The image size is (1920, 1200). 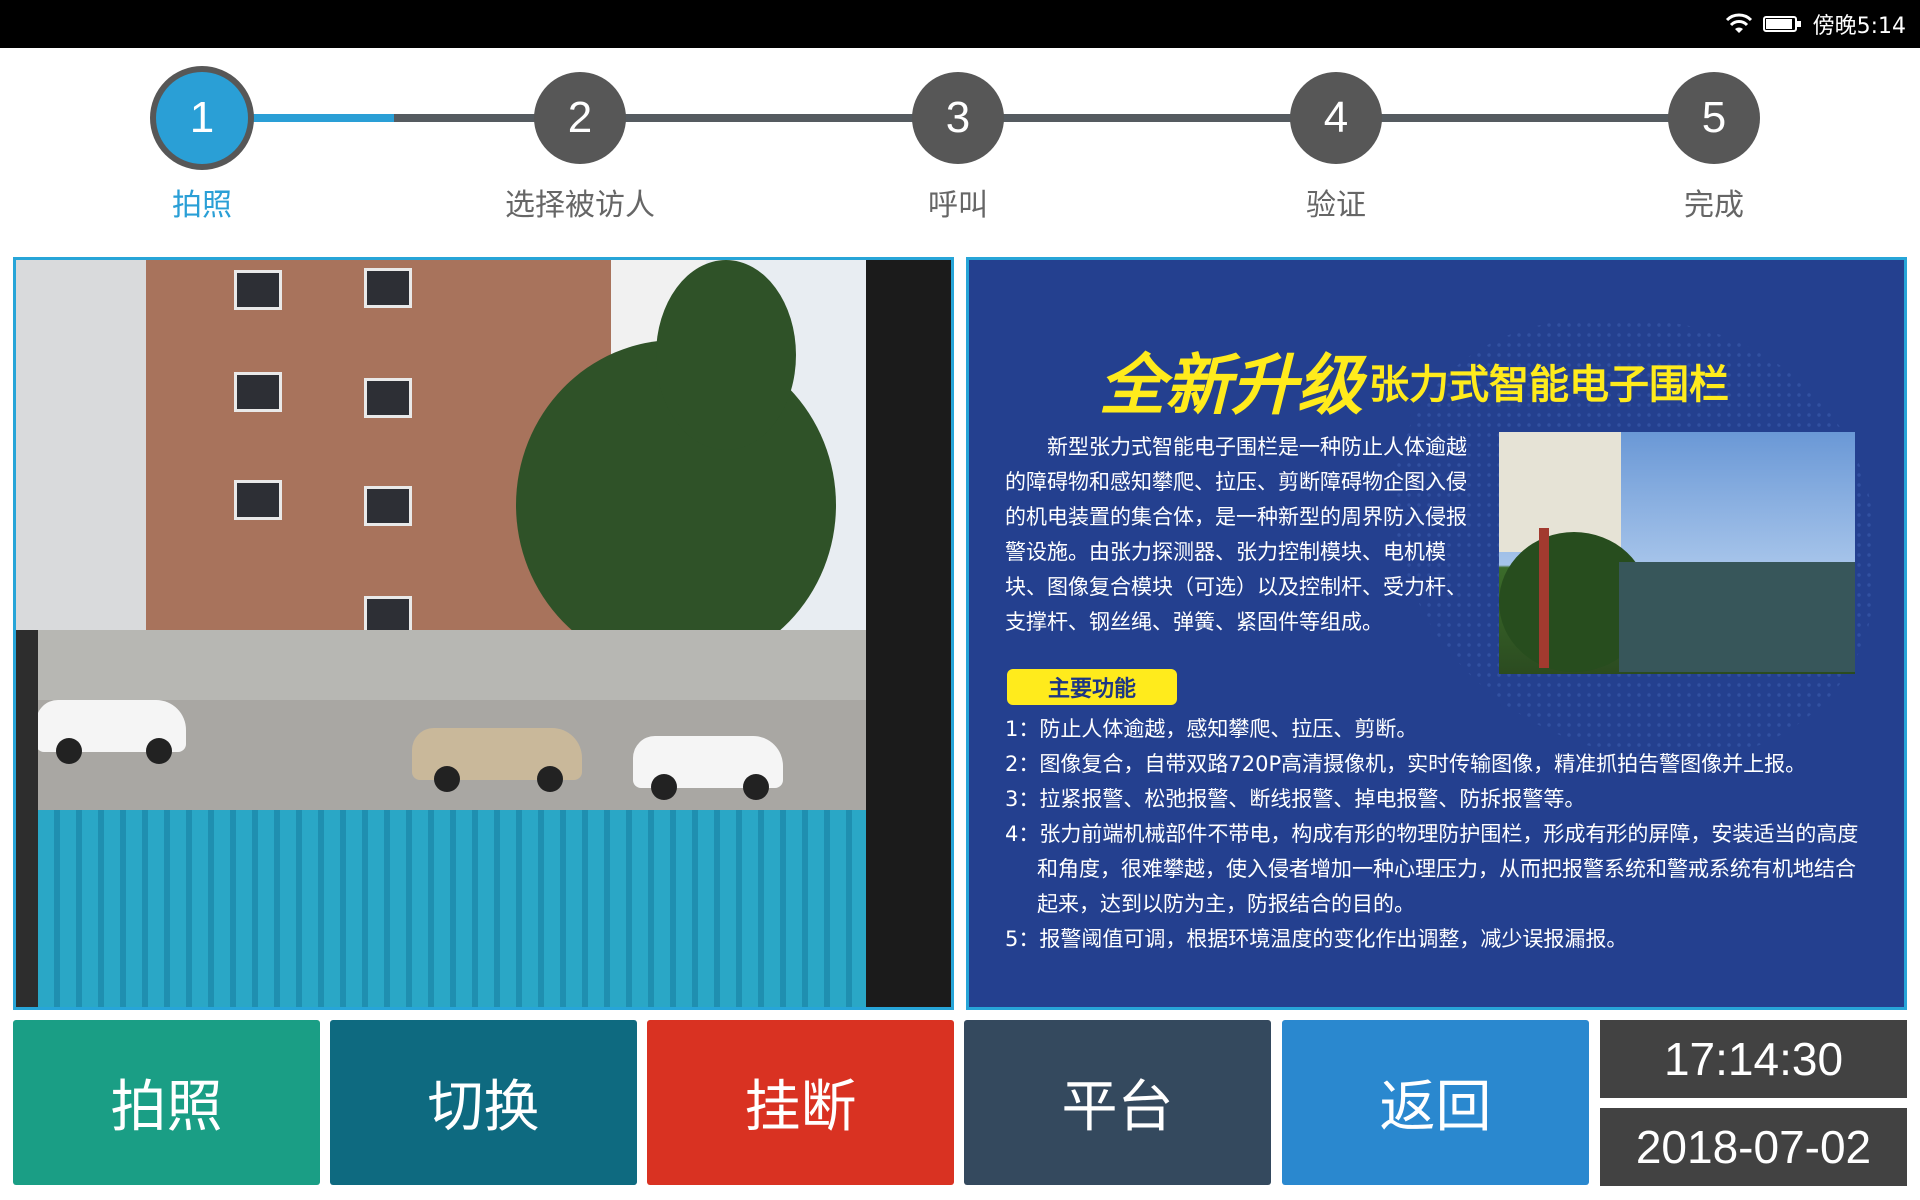 I want to click on status-time: 傍晚5:14, so click(x=1859, y=26).